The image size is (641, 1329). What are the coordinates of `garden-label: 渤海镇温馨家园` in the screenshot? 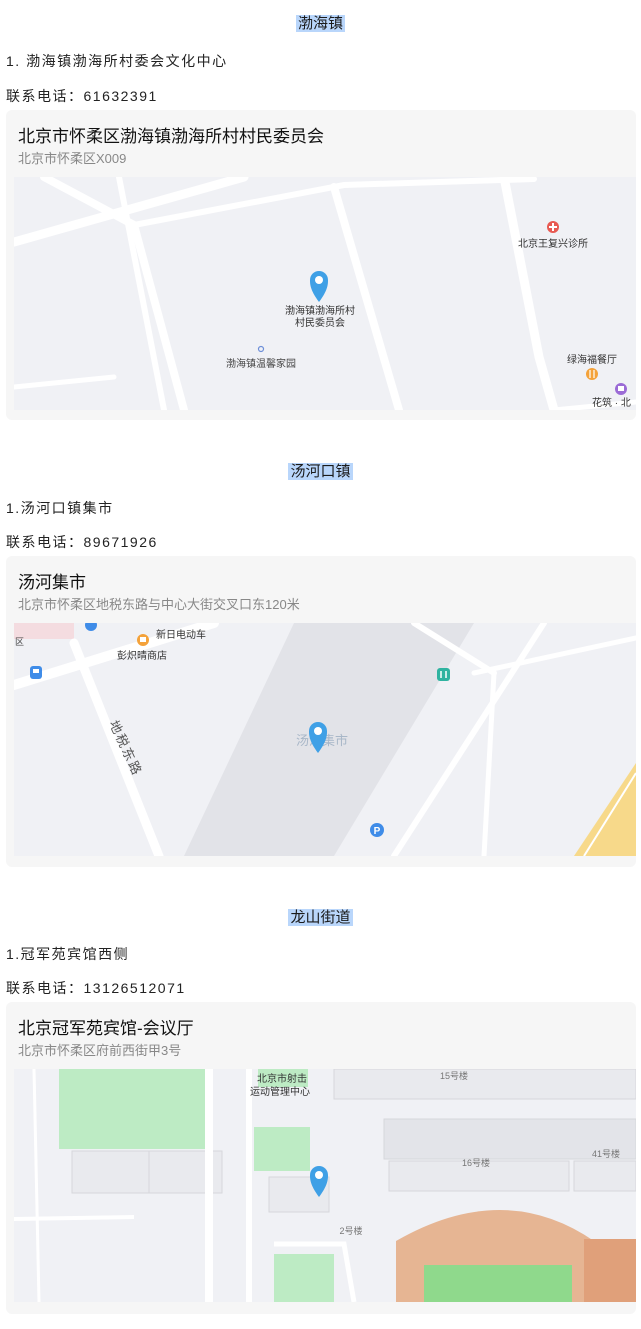 It's located at (261, 363).